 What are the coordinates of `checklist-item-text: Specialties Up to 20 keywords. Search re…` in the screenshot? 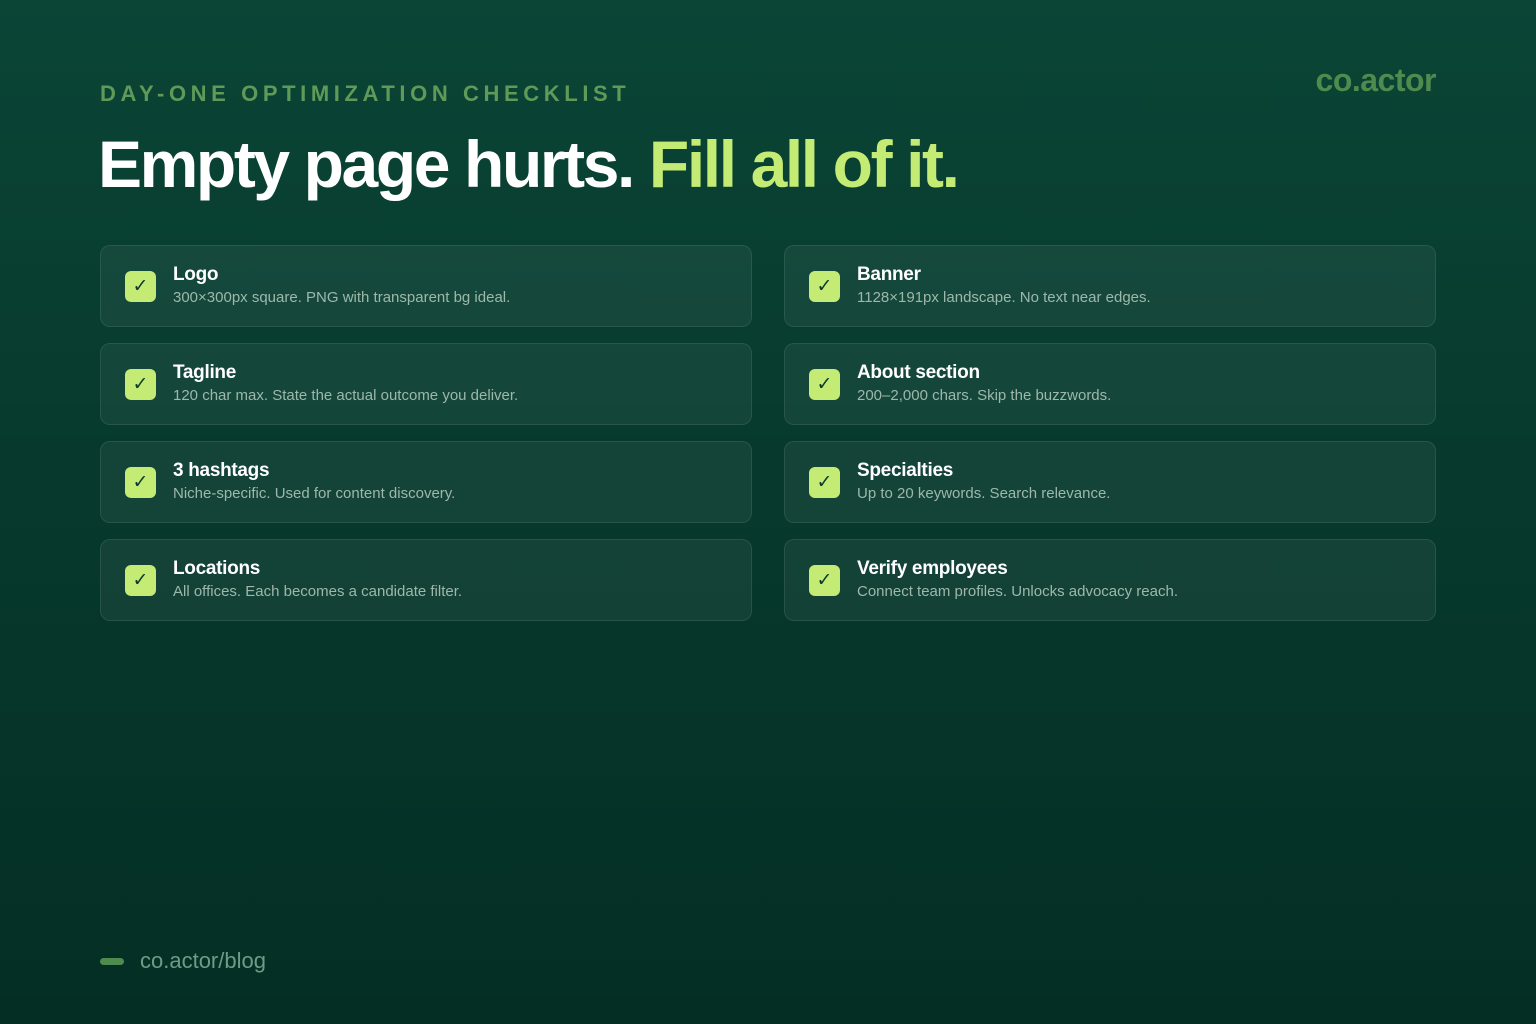 It's located at (983, 482).